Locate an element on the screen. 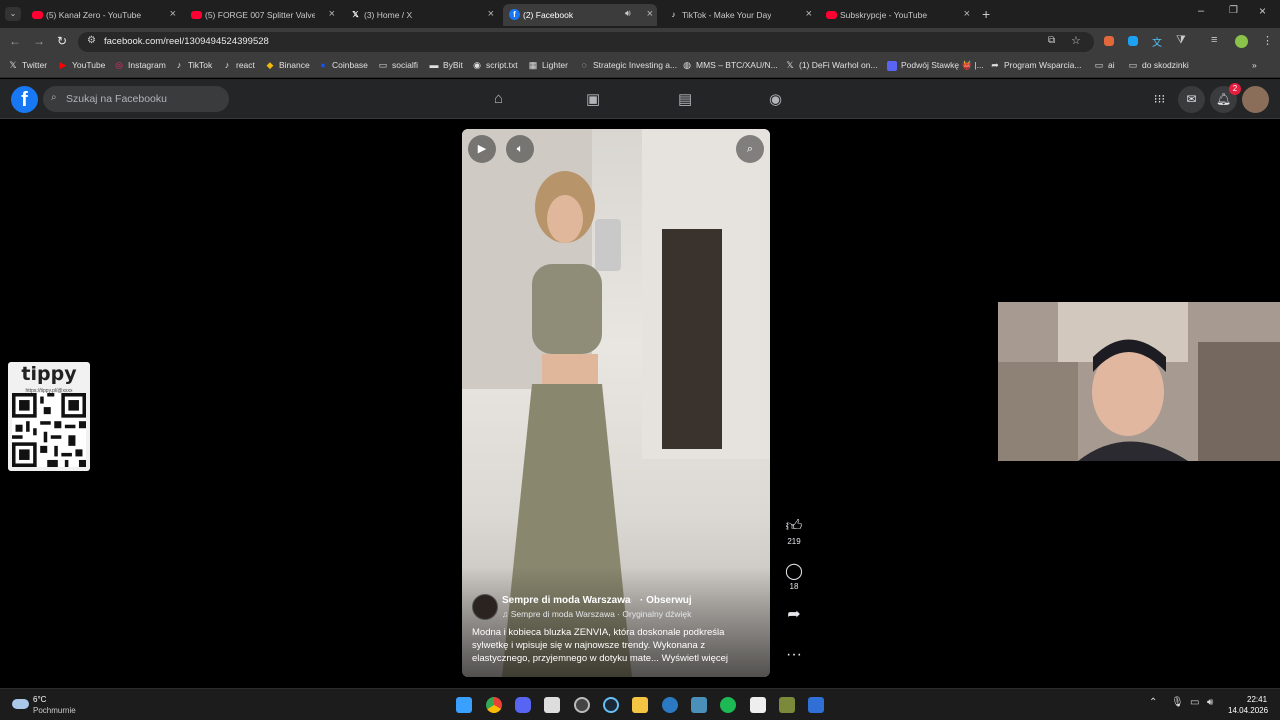 The image size is (1280, 720). more-options-action: ··· is located at coordinates (794, 655).